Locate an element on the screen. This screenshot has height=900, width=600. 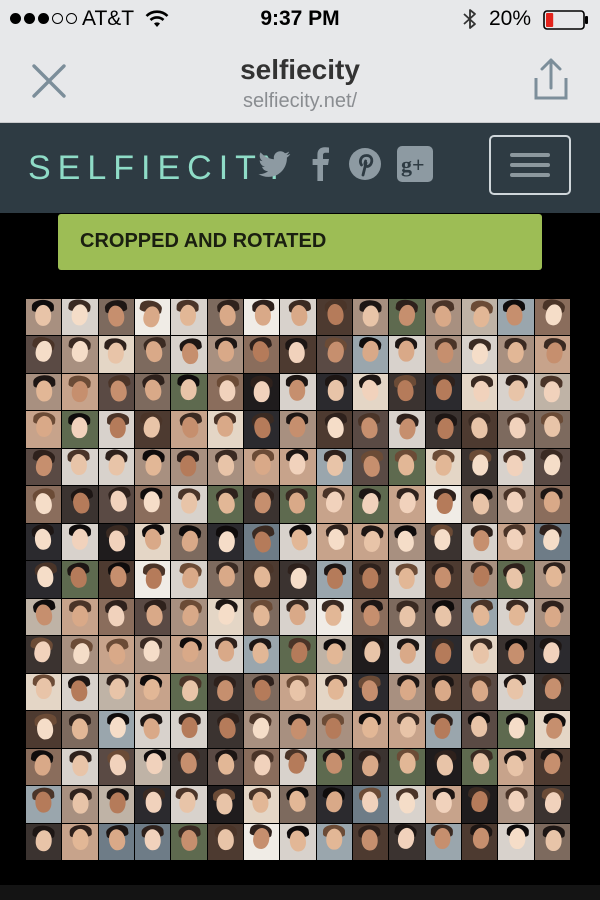
google-plus-icon: g+ is located at coordinates (415, 164).